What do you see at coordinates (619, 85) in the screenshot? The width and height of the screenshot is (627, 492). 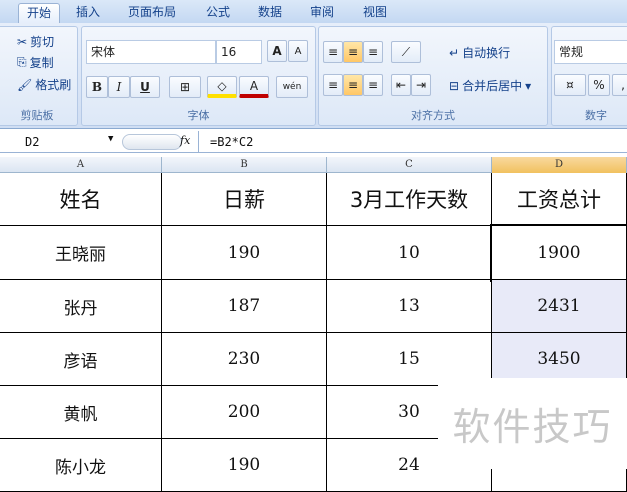 I see `comma-button: ,` at bounding box center [619, 85].